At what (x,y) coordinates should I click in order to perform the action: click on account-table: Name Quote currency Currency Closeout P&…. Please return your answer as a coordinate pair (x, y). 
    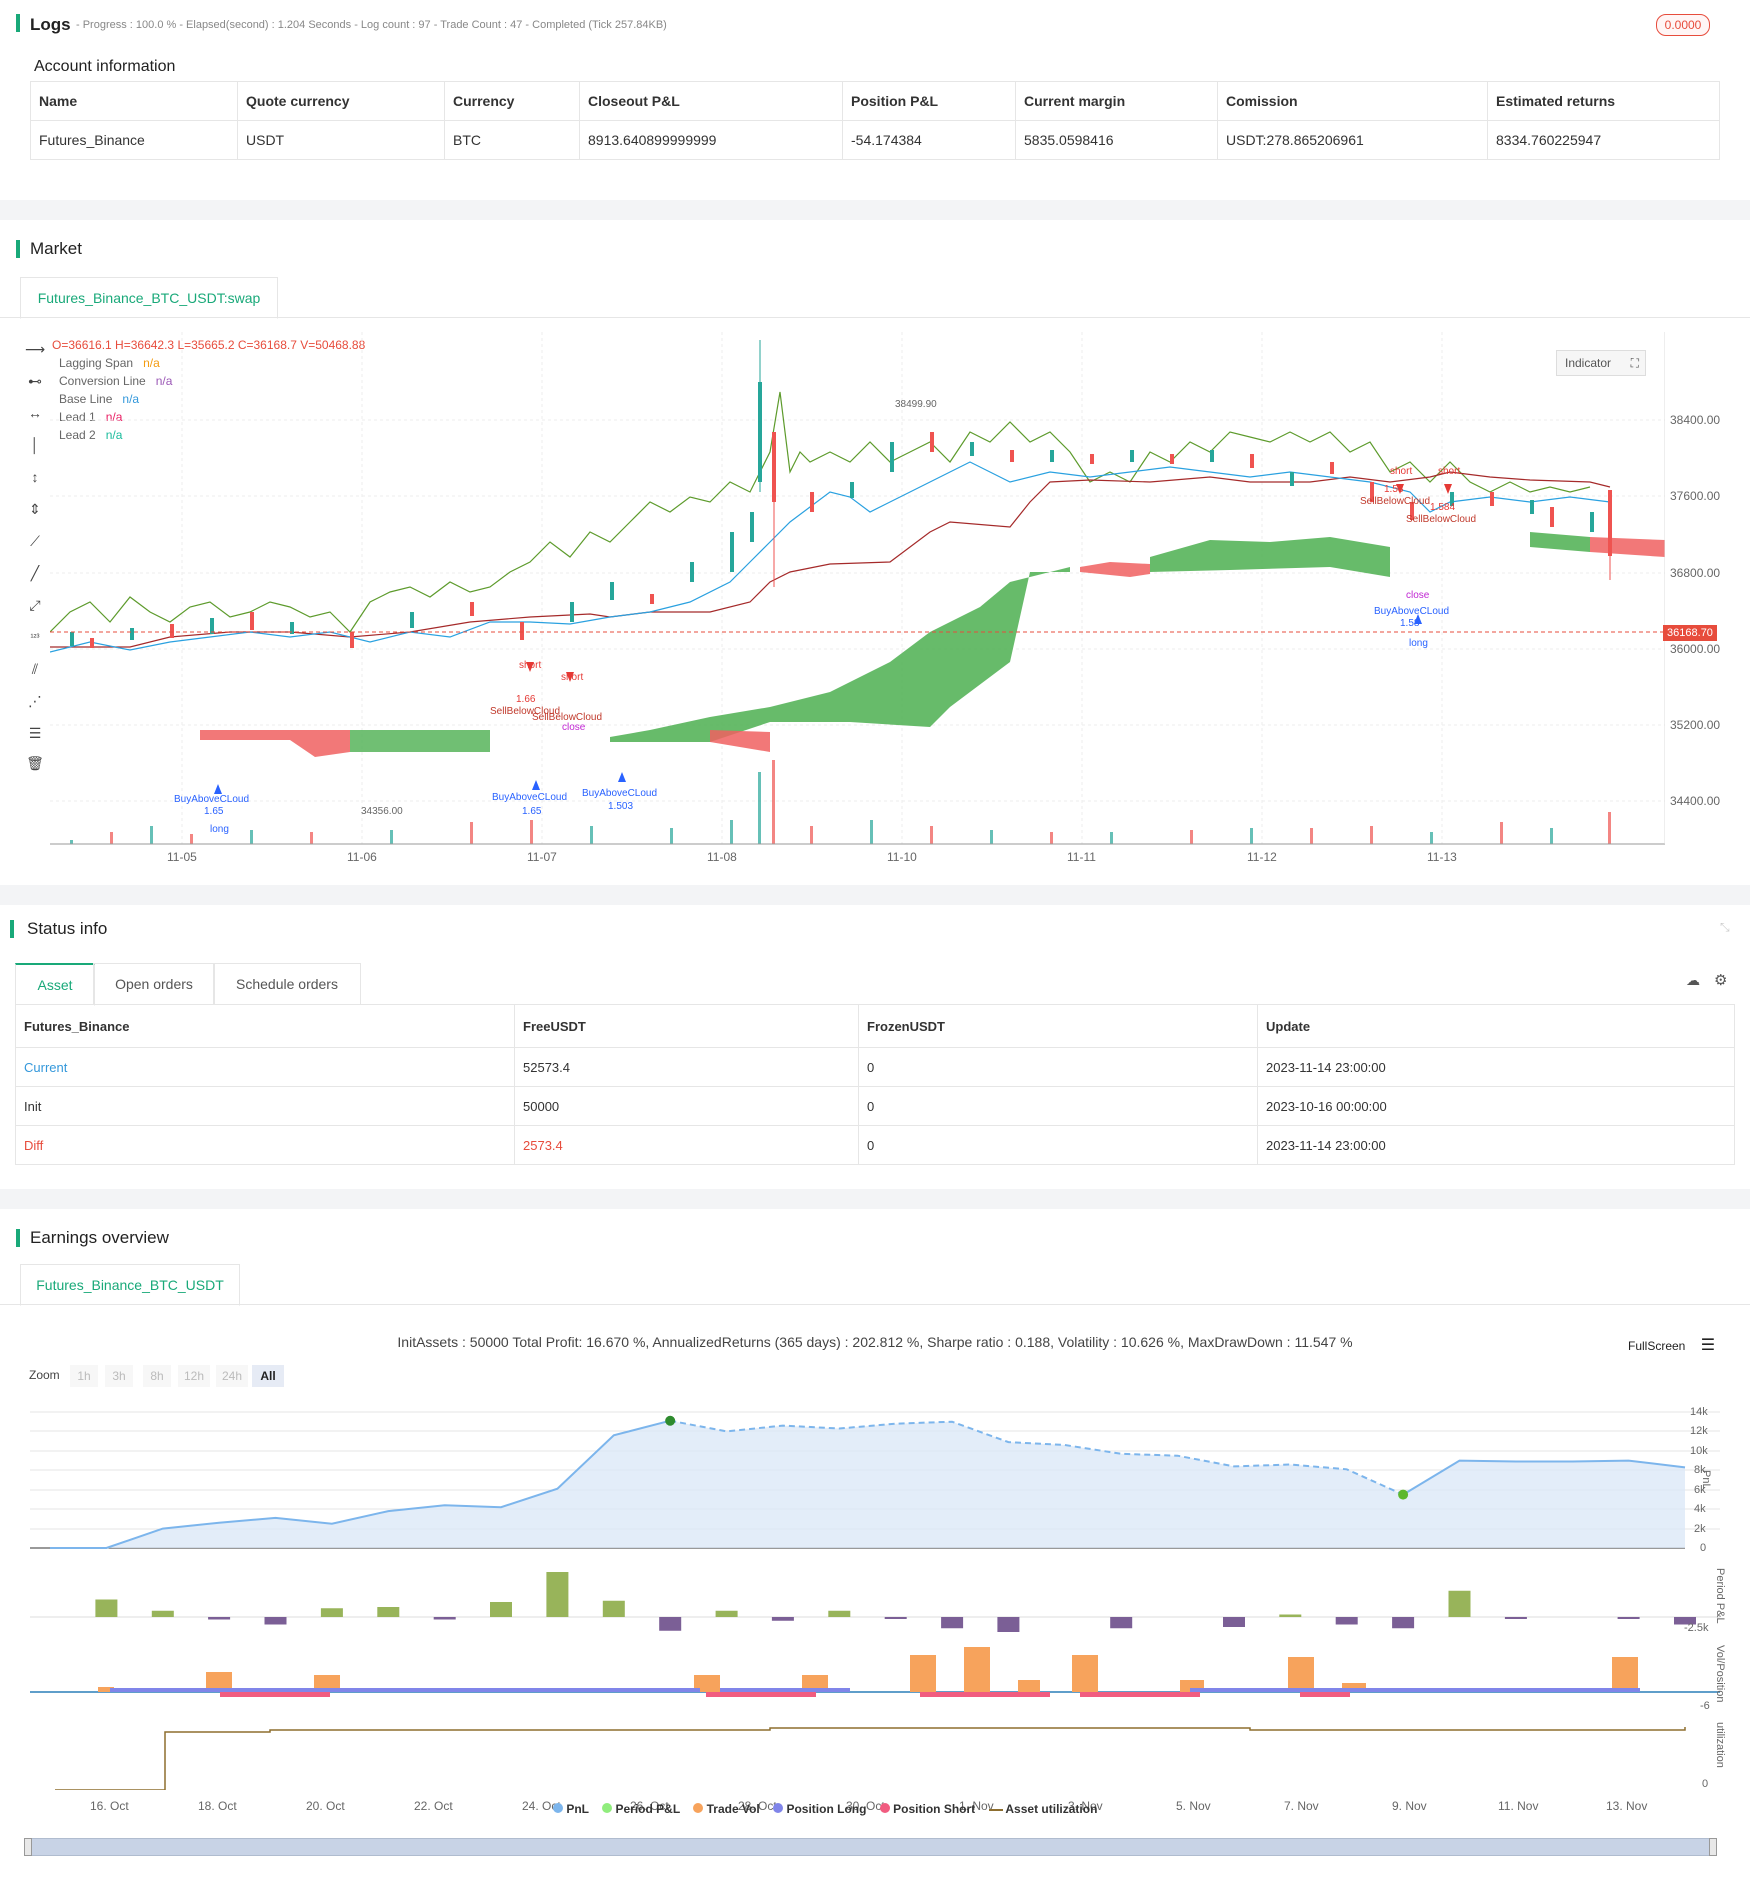
    Looking at the image, I should click on (875, 120).